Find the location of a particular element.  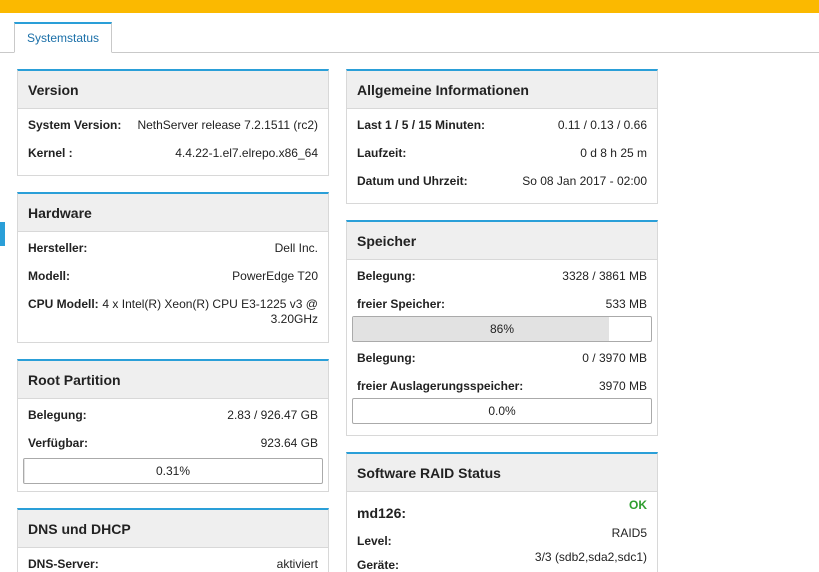

info-row: Level: RAID5 is located at coordinates (502, 536).